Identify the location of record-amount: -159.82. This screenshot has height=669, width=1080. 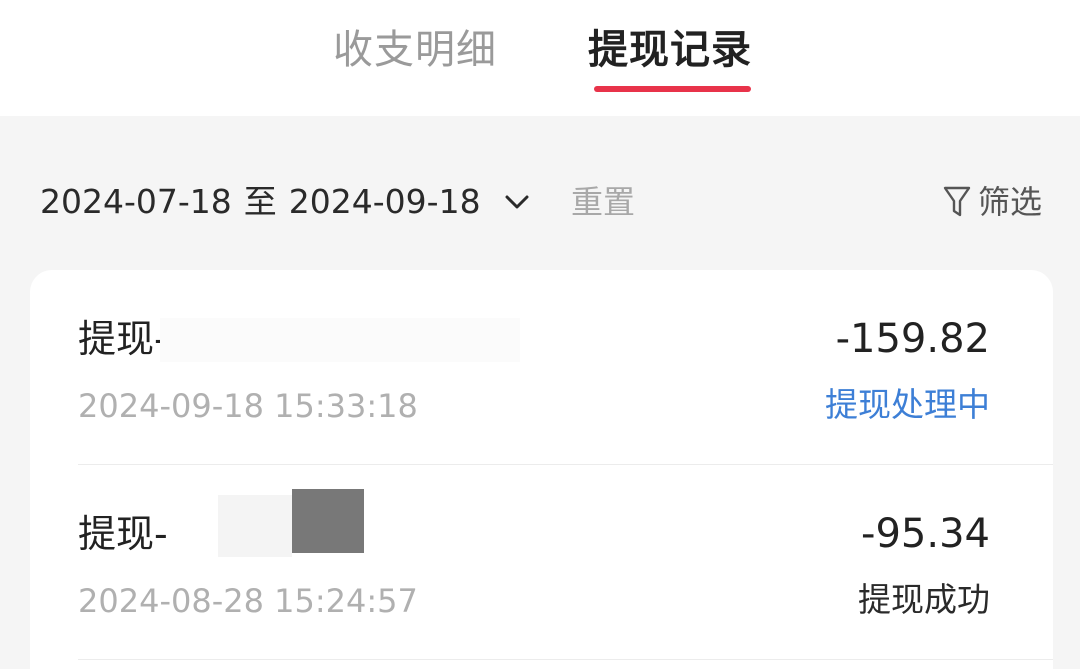
(912, 339).